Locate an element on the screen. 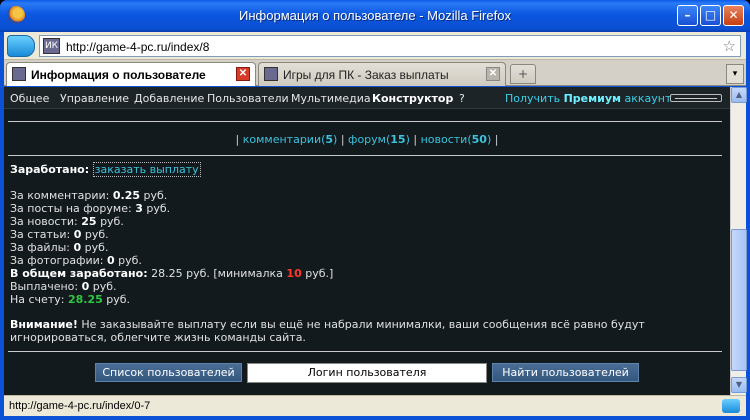  tab-user-info: Информация о пользователе ✕ is located at coordinates (131, 74).